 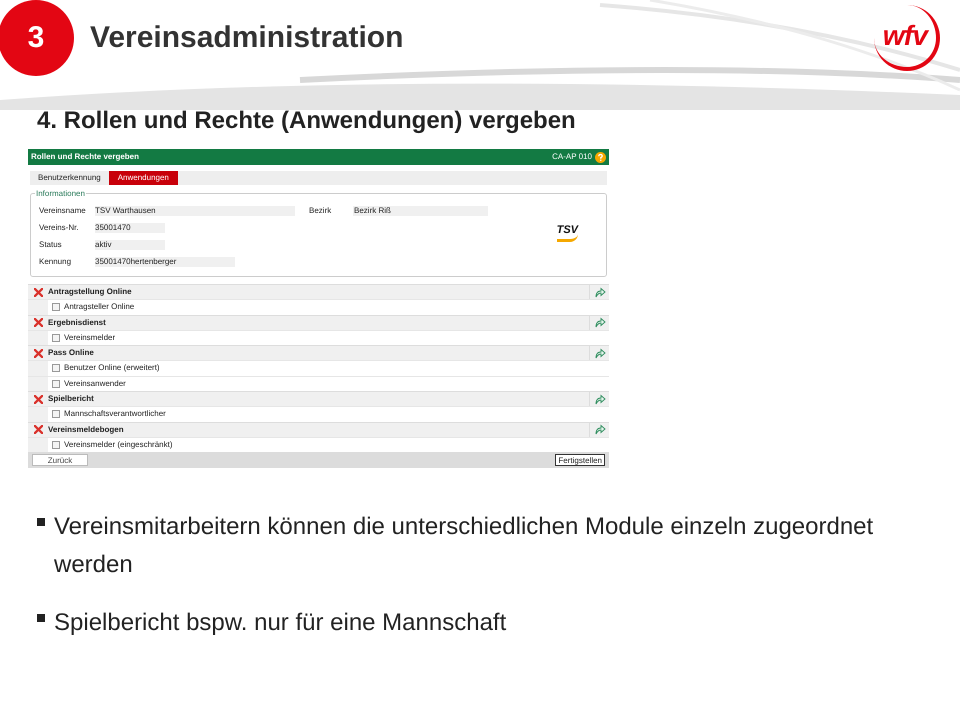 I want to click on field-label: Bezirk, so click(x=320, y=210).